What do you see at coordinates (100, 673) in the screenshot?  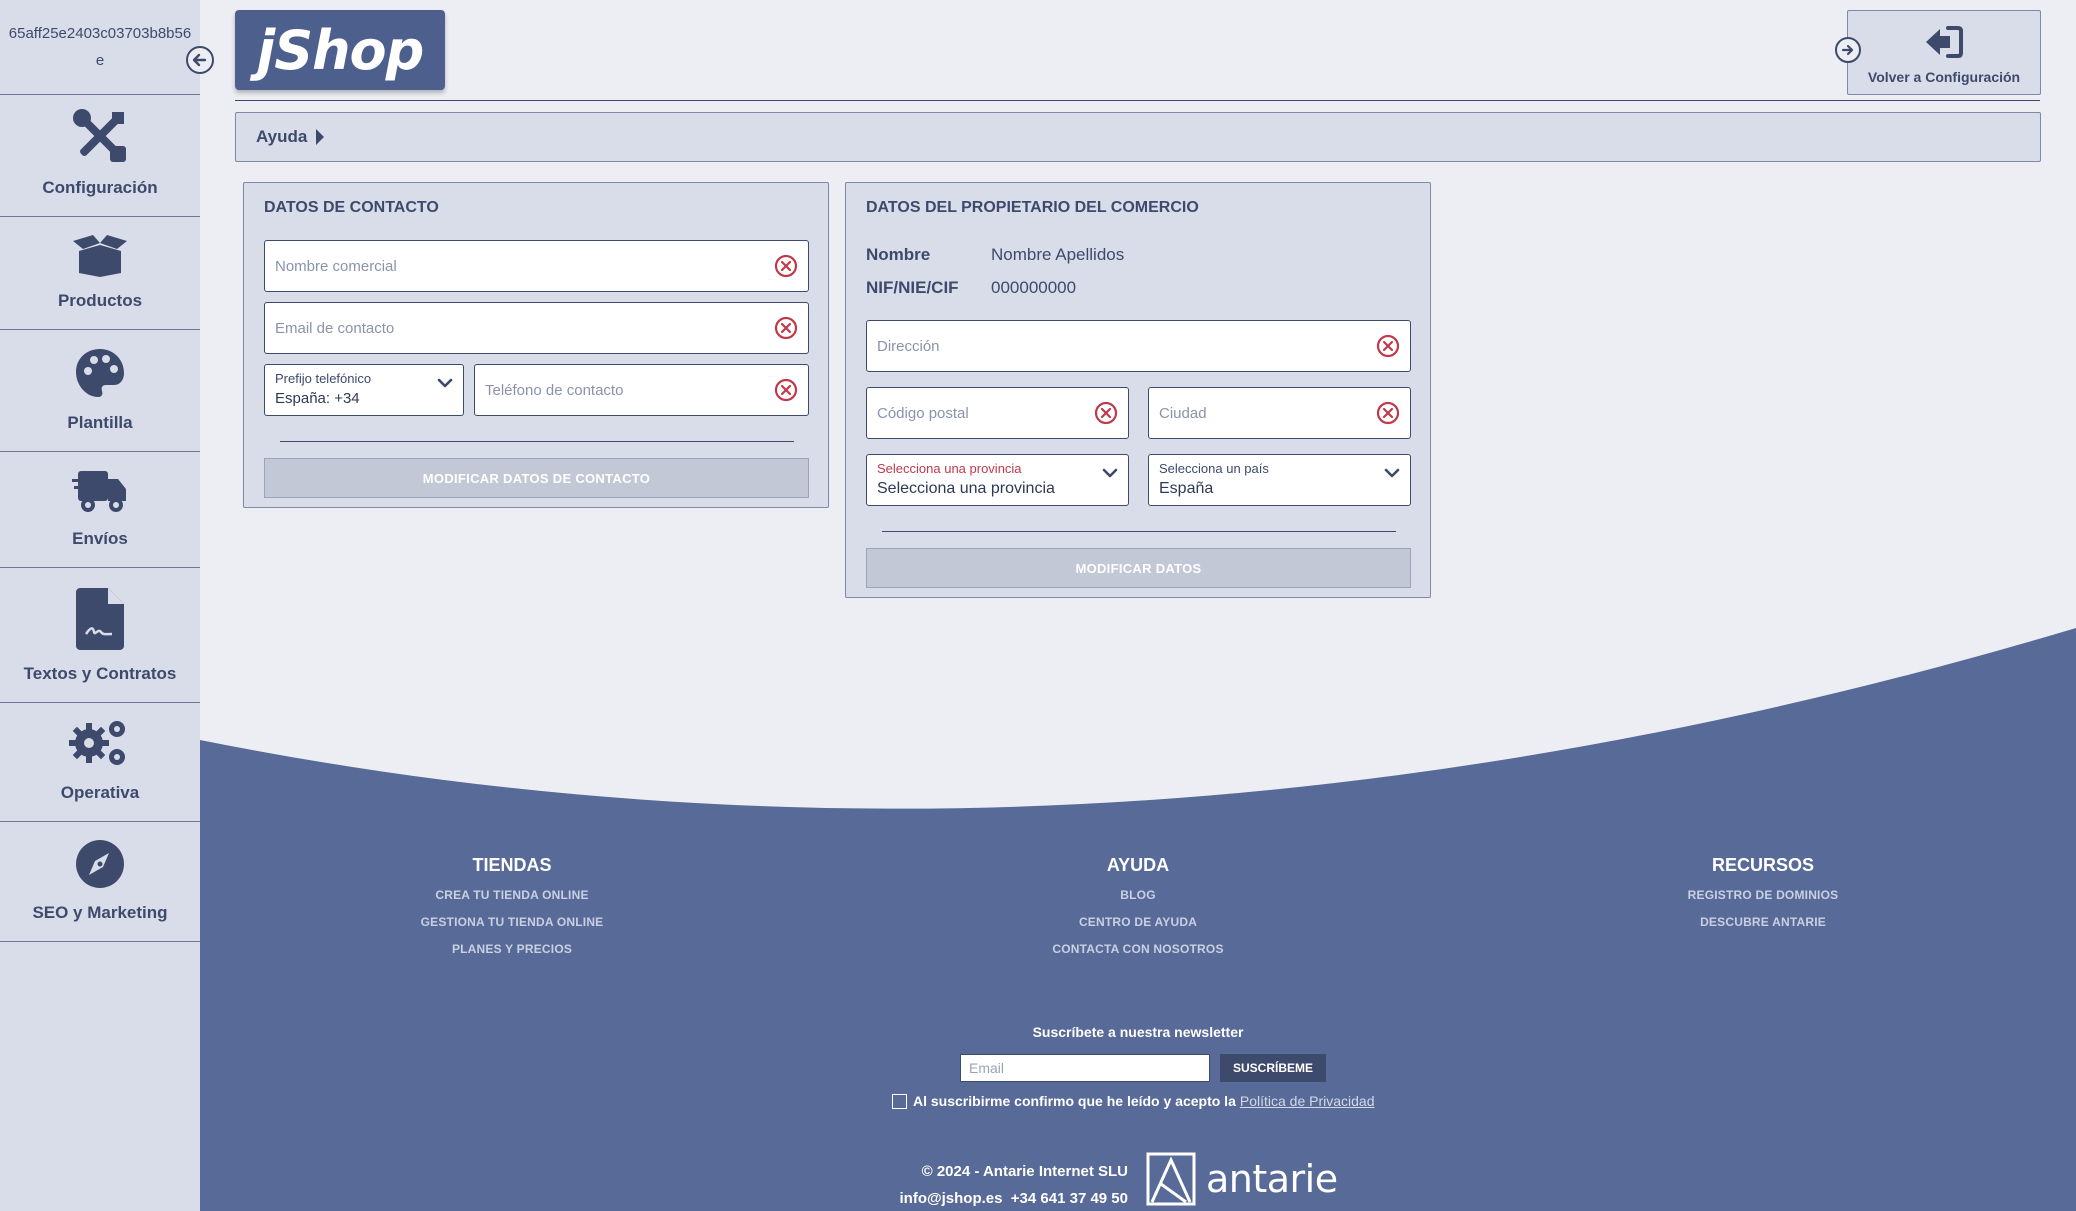 I see `sidebar-item-label: Textos y Contratos` at bounding box center [100, 673].